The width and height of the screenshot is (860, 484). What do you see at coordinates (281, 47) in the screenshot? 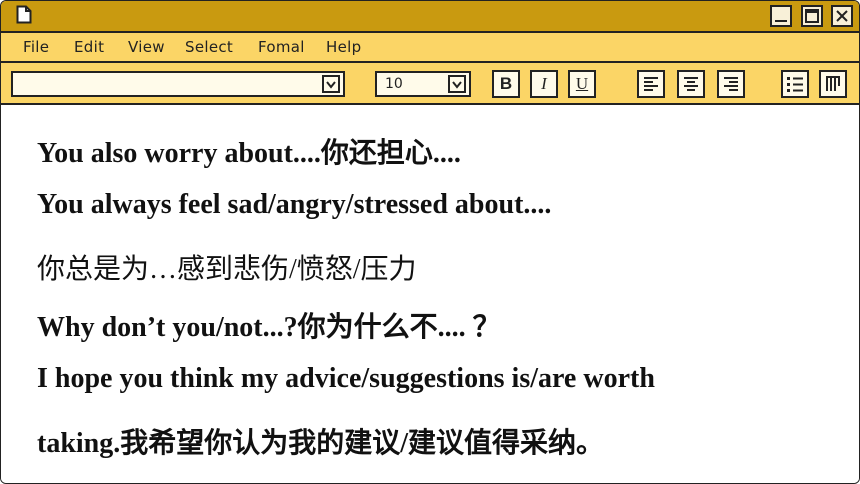
I see `menu-format: Fomal` at bounding box center [281, 47].